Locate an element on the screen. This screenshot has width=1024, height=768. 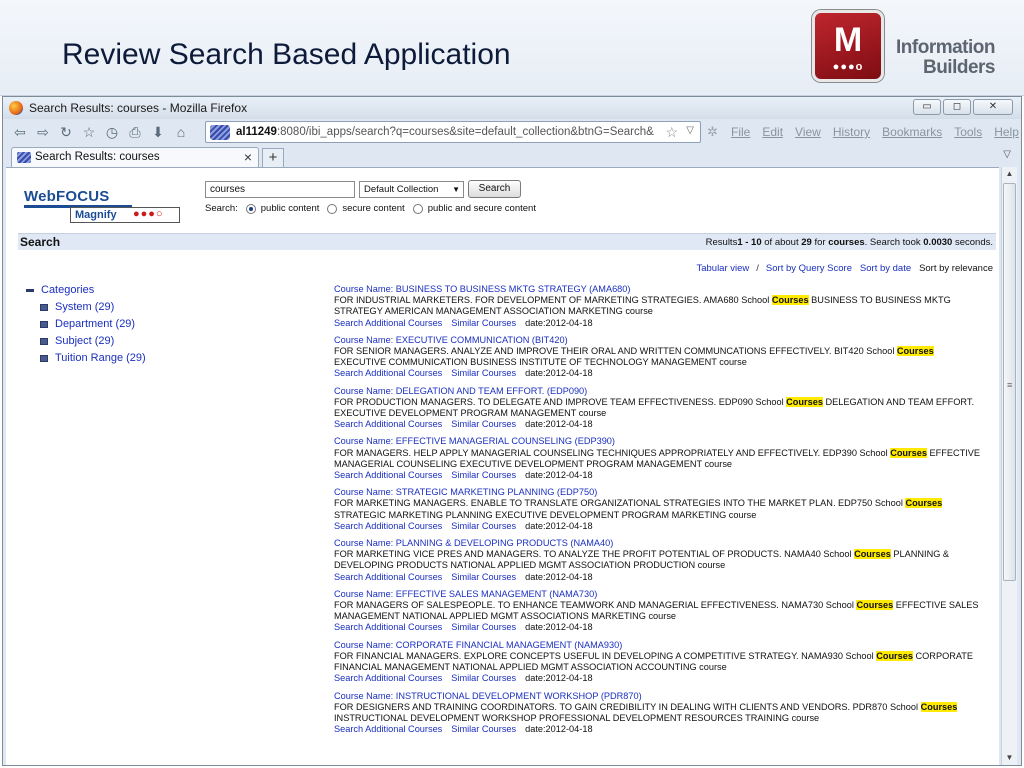
facet-tuition-range: Tuition Range (29) is located at coordinates (93, 358).